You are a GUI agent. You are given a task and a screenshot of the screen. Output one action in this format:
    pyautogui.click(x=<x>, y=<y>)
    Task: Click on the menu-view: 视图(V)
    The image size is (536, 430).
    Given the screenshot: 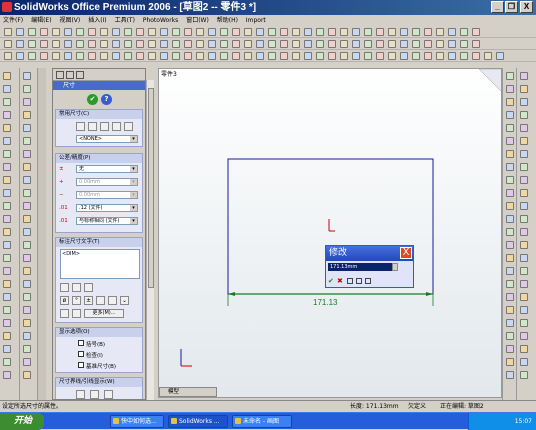 What is the action you would take?
    pyautogui.click(x=69, y=20)
    